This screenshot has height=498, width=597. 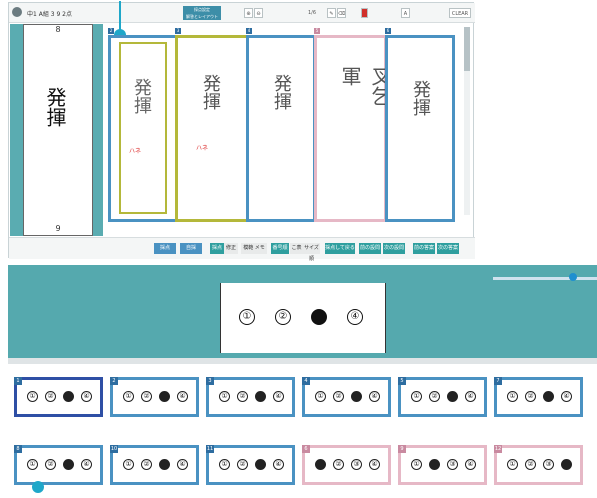 What do you see at coordinates (258, 13) in the screenshot?
I see `zoom-out-icon: ⊖` at bounding box center [258, 13].